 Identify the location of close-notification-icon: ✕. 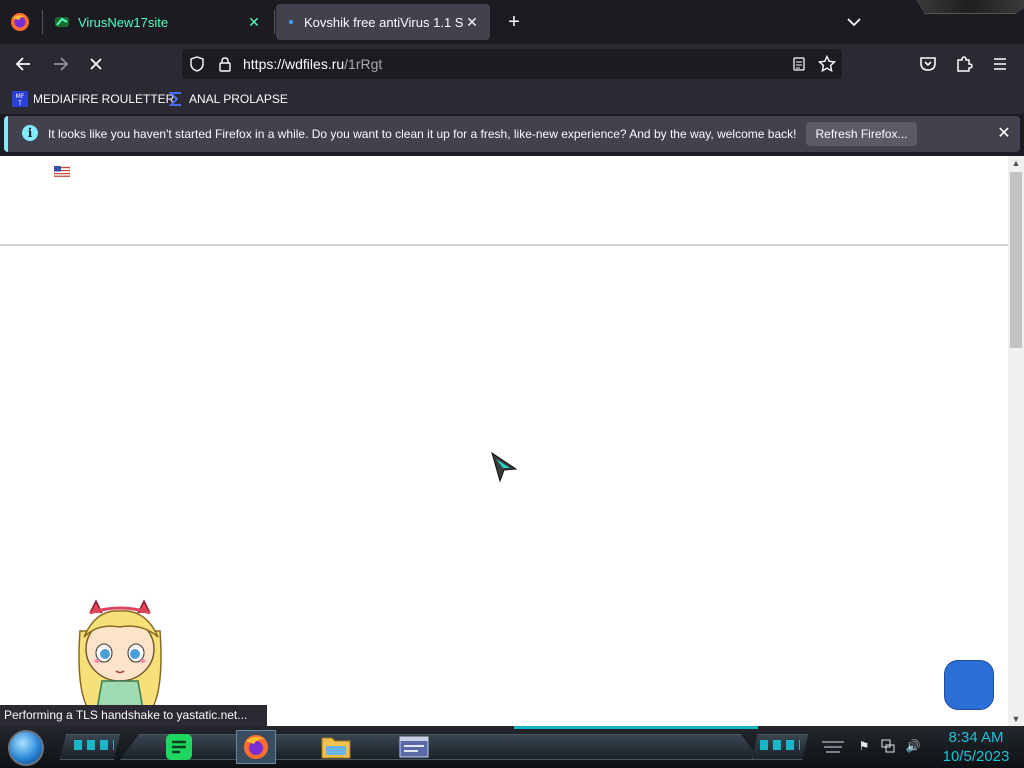
(1004, 134).